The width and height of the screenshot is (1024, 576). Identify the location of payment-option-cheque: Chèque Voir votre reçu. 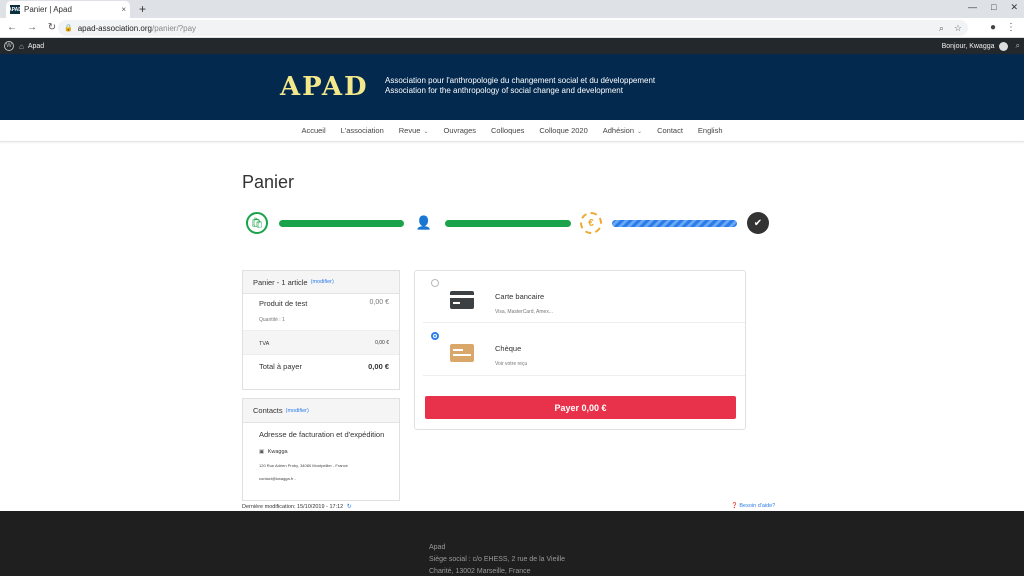
(584, 350).